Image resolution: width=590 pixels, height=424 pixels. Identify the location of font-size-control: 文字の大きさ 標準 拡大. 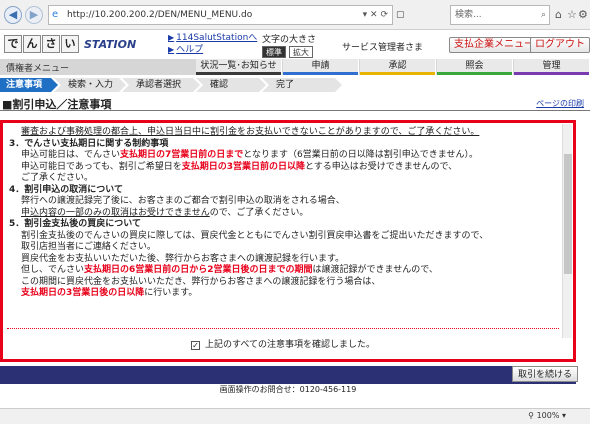
(289, 45).